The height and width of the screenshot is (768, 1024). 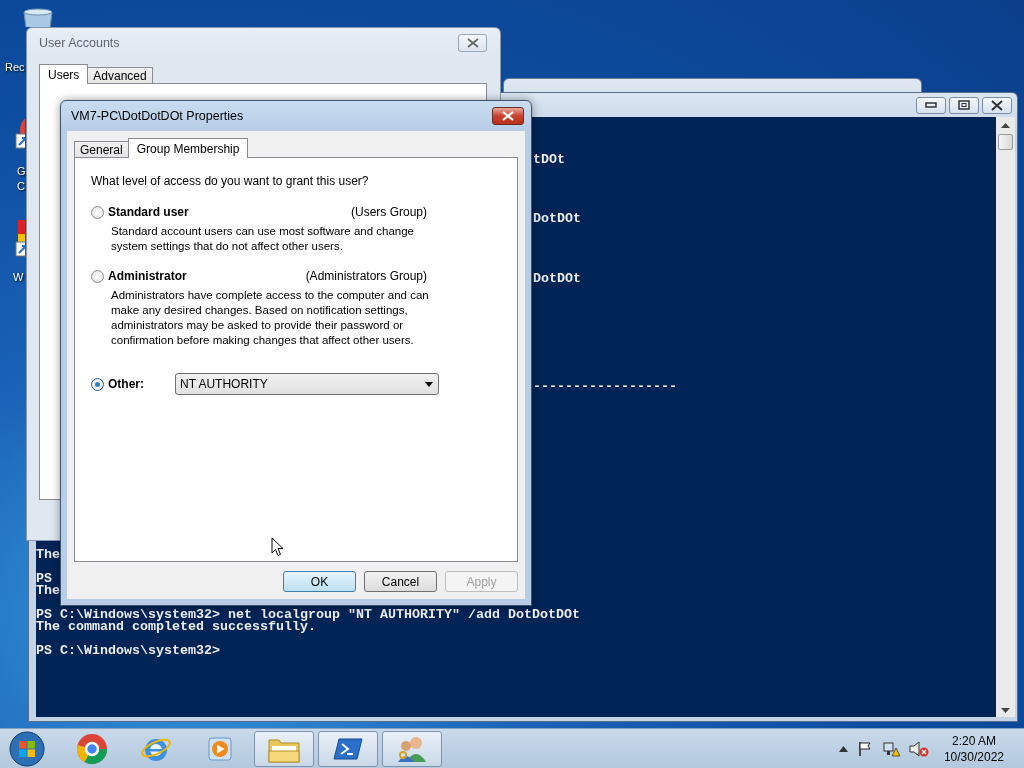 I want to click on browser-icon, so click(x=92, y=748).